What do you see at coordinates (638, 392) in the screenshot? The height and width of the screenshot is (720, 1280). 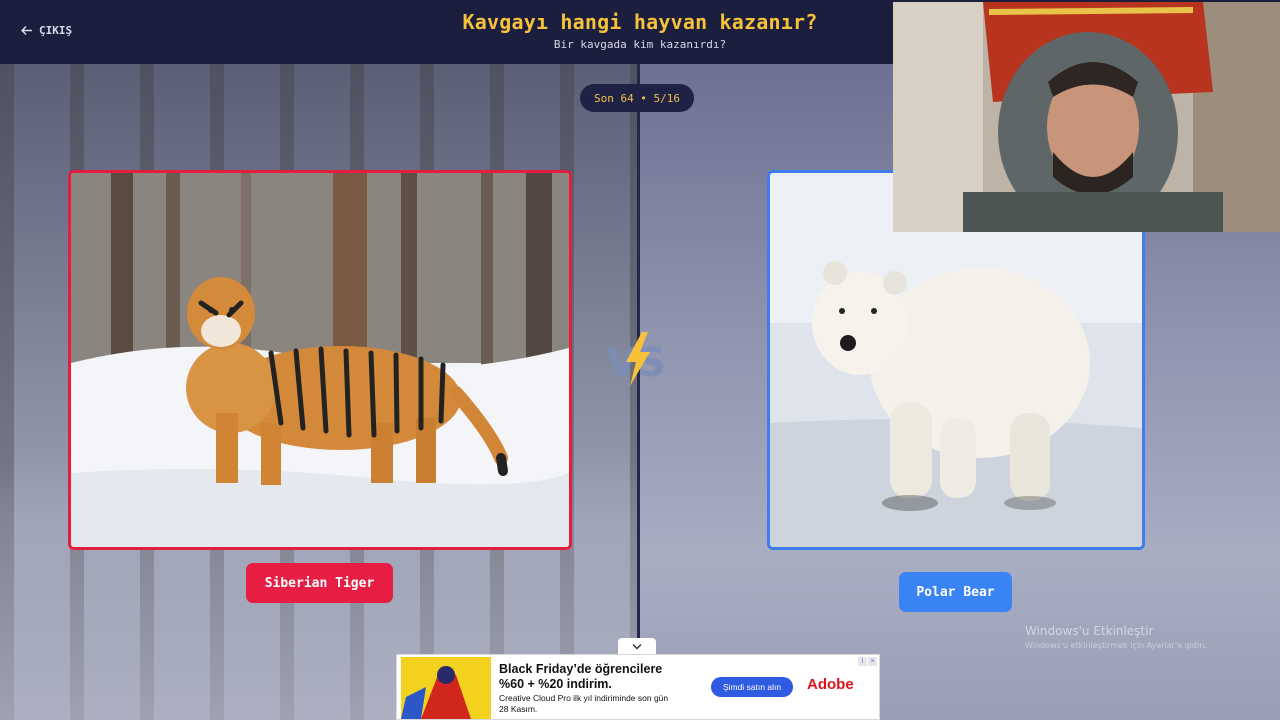 I see `center-divider` at bounding box center [638, 392].